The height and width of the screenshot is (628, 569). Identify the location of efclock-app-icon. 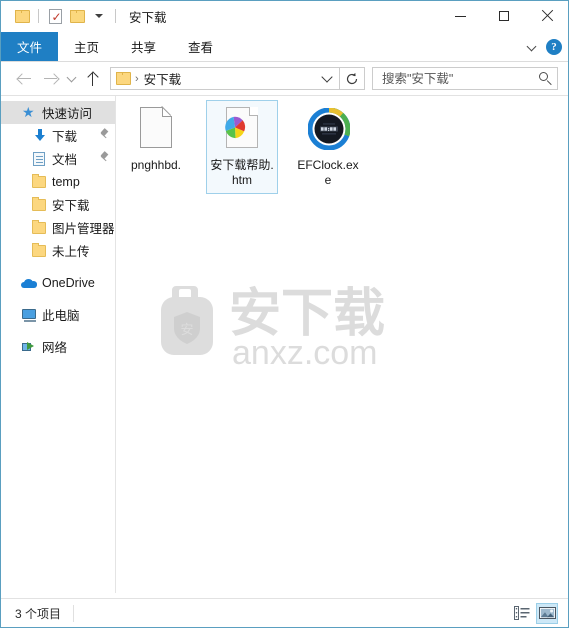
(328, 129).